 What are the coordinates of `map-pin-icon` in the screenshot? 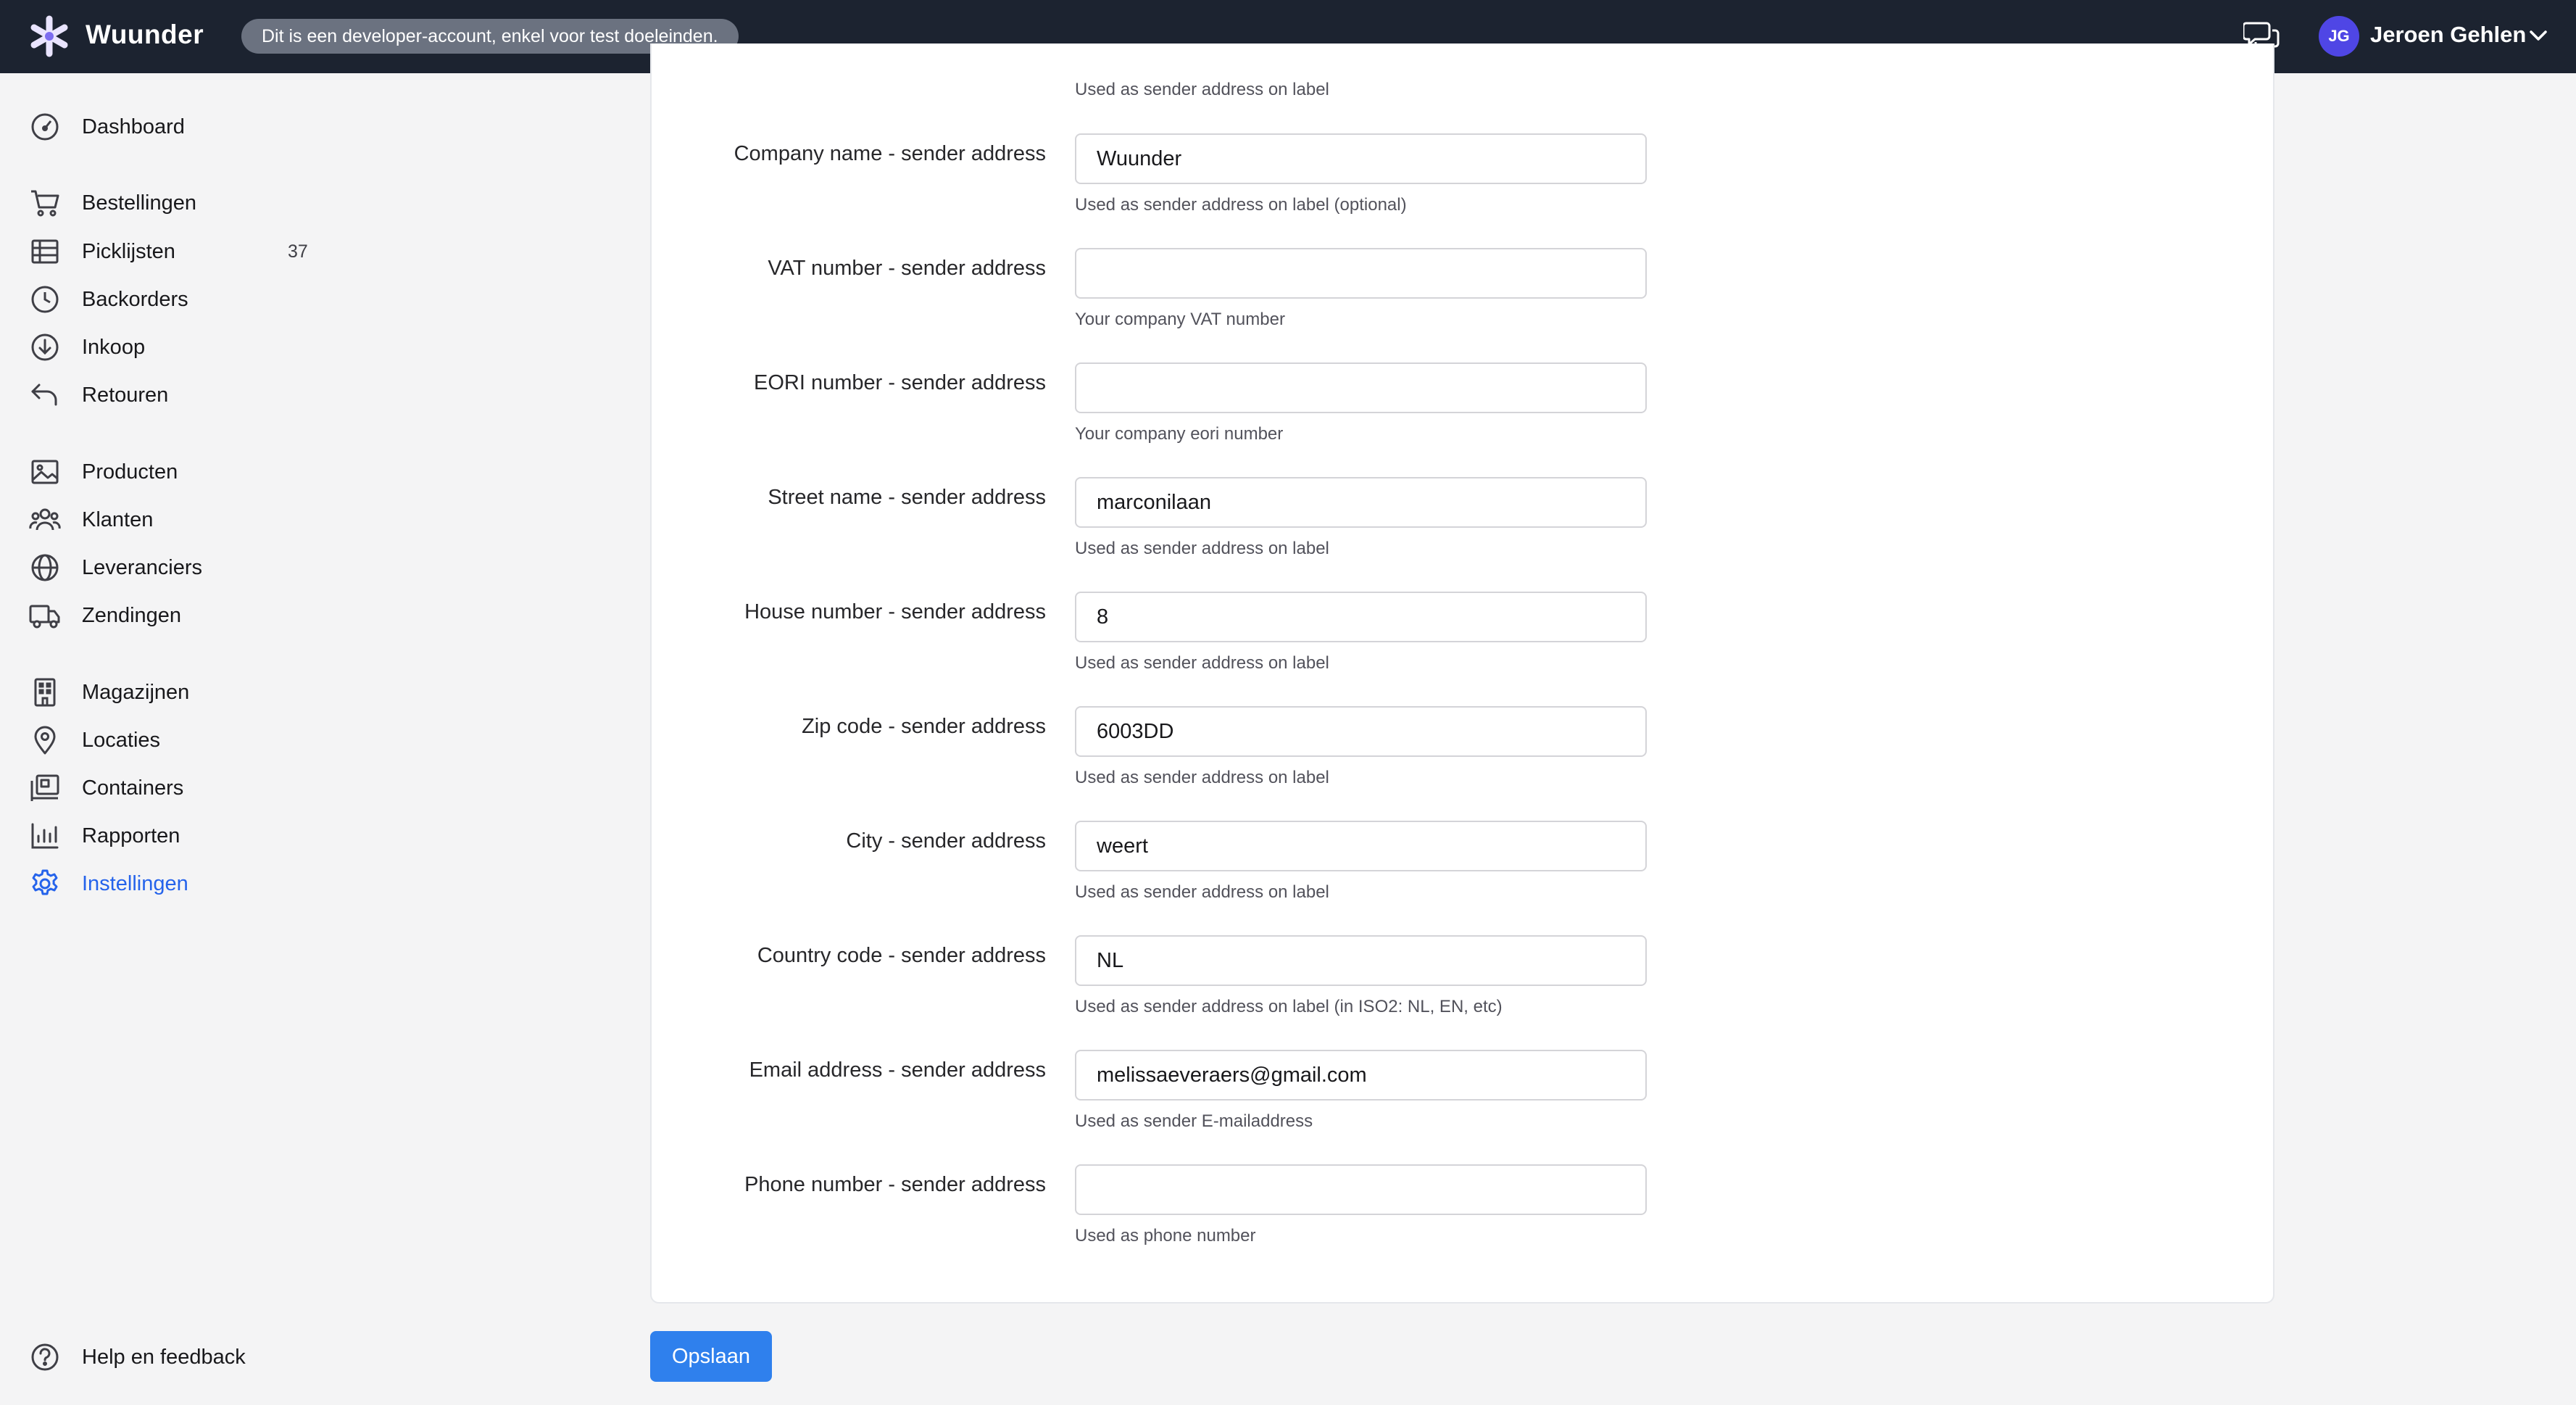 It's located at (45, 740).